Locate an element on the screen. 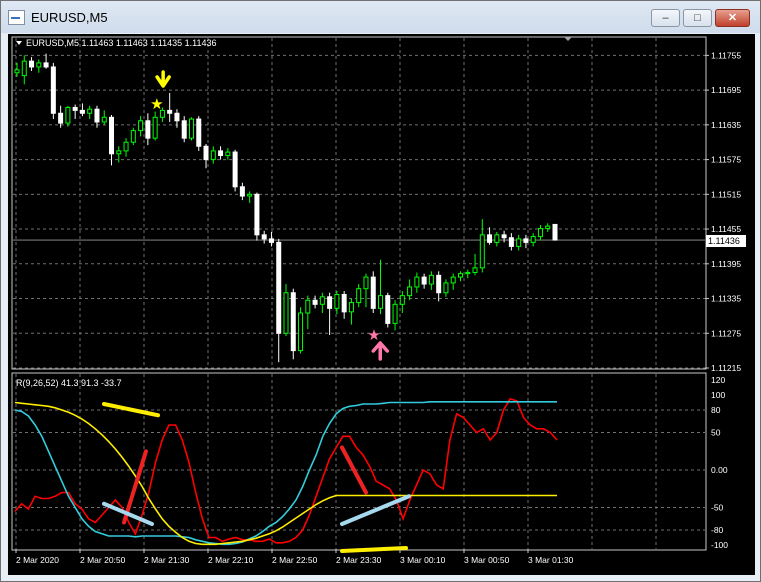  maximize-button: □ is located at coordinates (697, 18).